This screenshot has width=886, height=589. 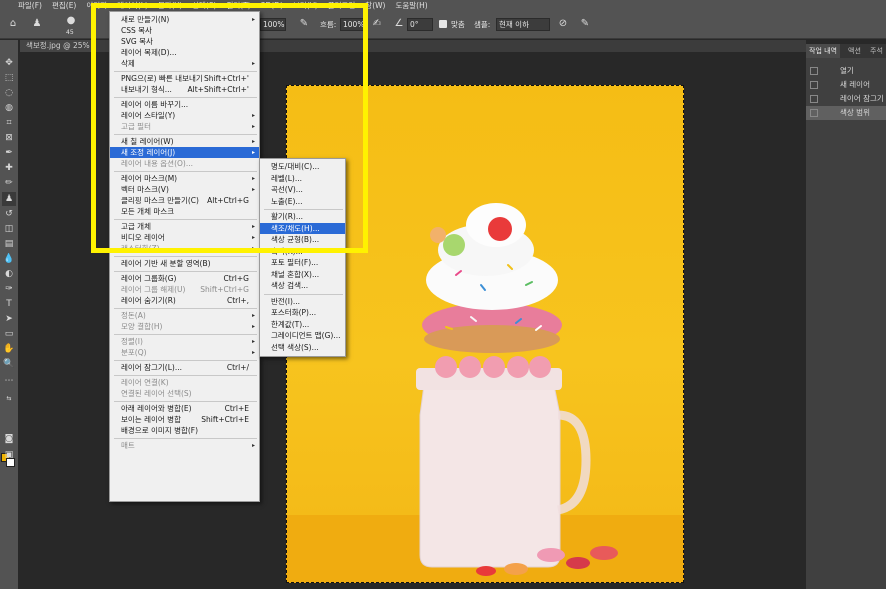 What do you see at coordinates (132, 5) in the screenshot?
I see `menu-item: 레이어(L)` at bounding box center [132, 5].